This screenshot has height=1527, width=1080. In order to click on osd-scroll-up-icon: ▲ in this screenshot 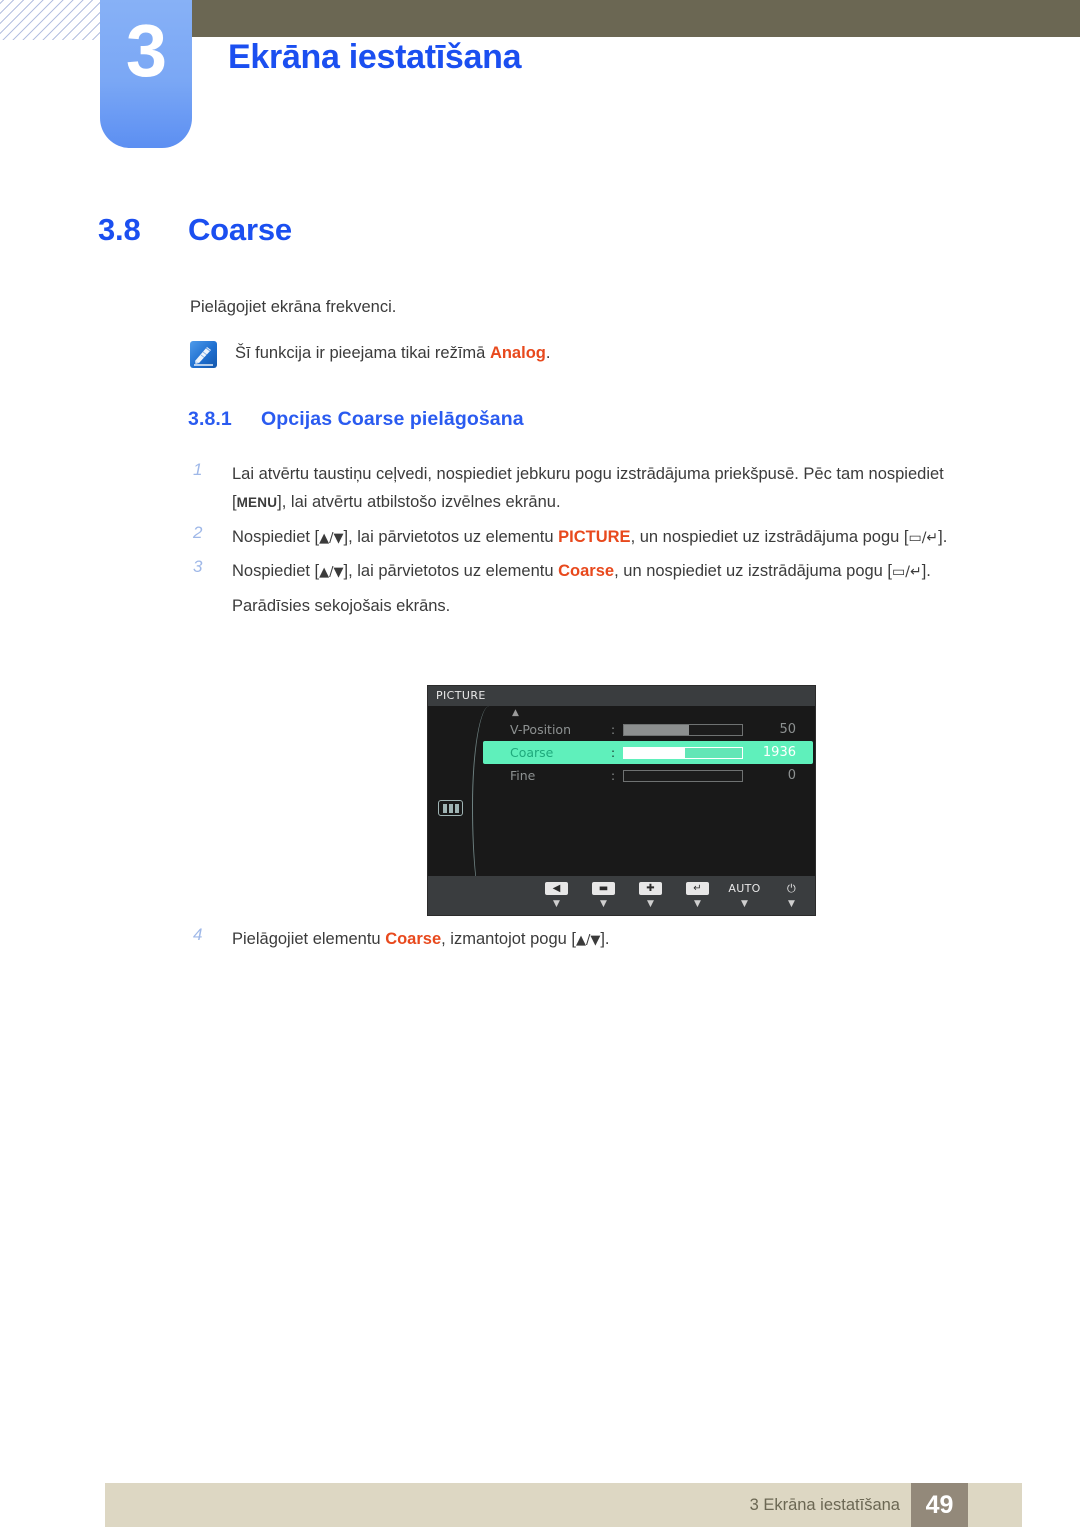, I will do `click(515, 713)`.